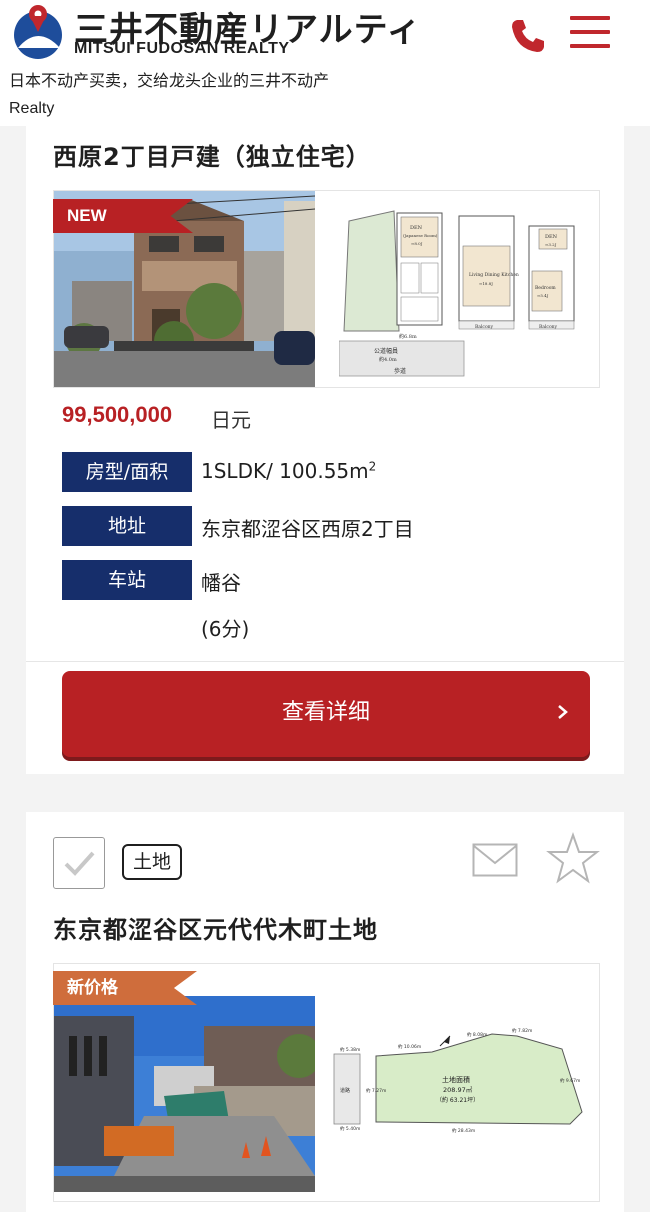 This screenshot has height=1212, width=650. What do you see at coordinates (484, 327) in the screenshot?
I see `floorplan-balcony1: Balcony` at bounding box center [484, 327].